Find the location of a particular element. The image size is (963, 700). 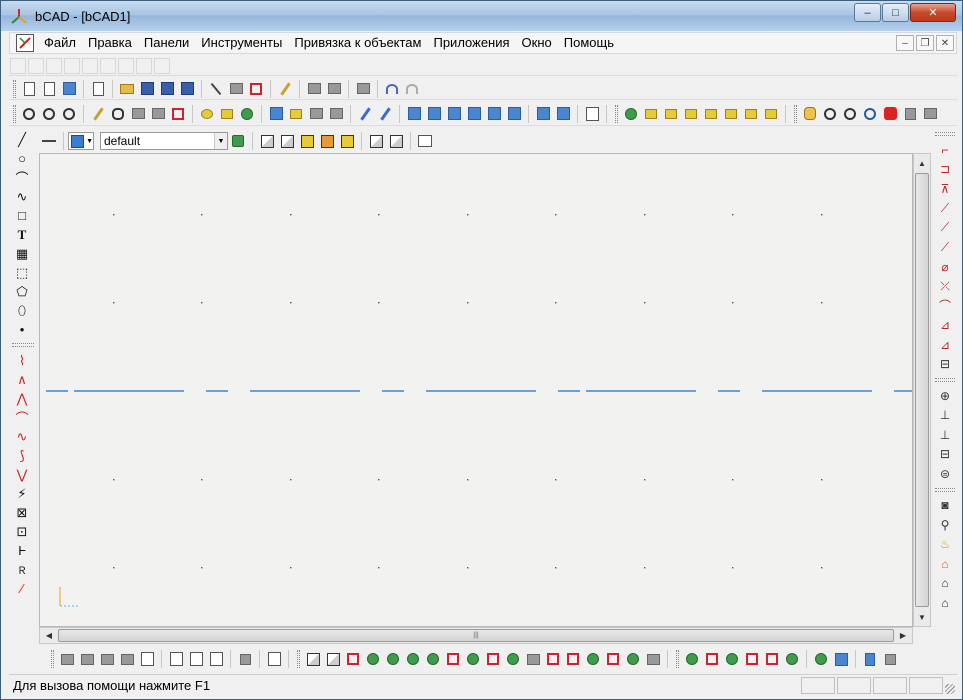

measure-icon is located at coordinates (178, 114).